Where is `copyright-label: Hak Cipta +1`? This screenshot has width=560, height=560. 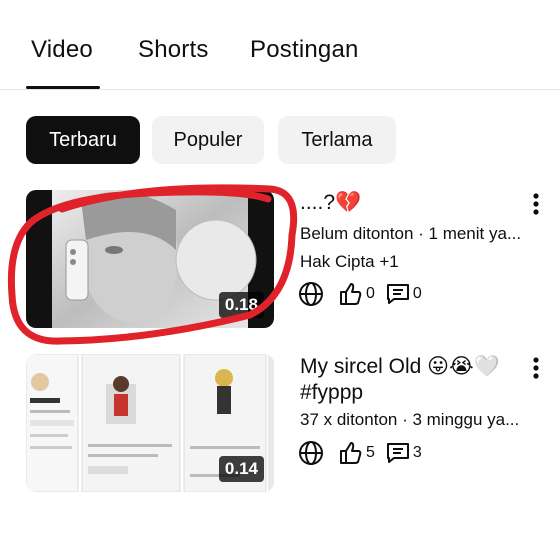
copyright-label: Hak Cipta +1 is located at coordinates (349, 262).